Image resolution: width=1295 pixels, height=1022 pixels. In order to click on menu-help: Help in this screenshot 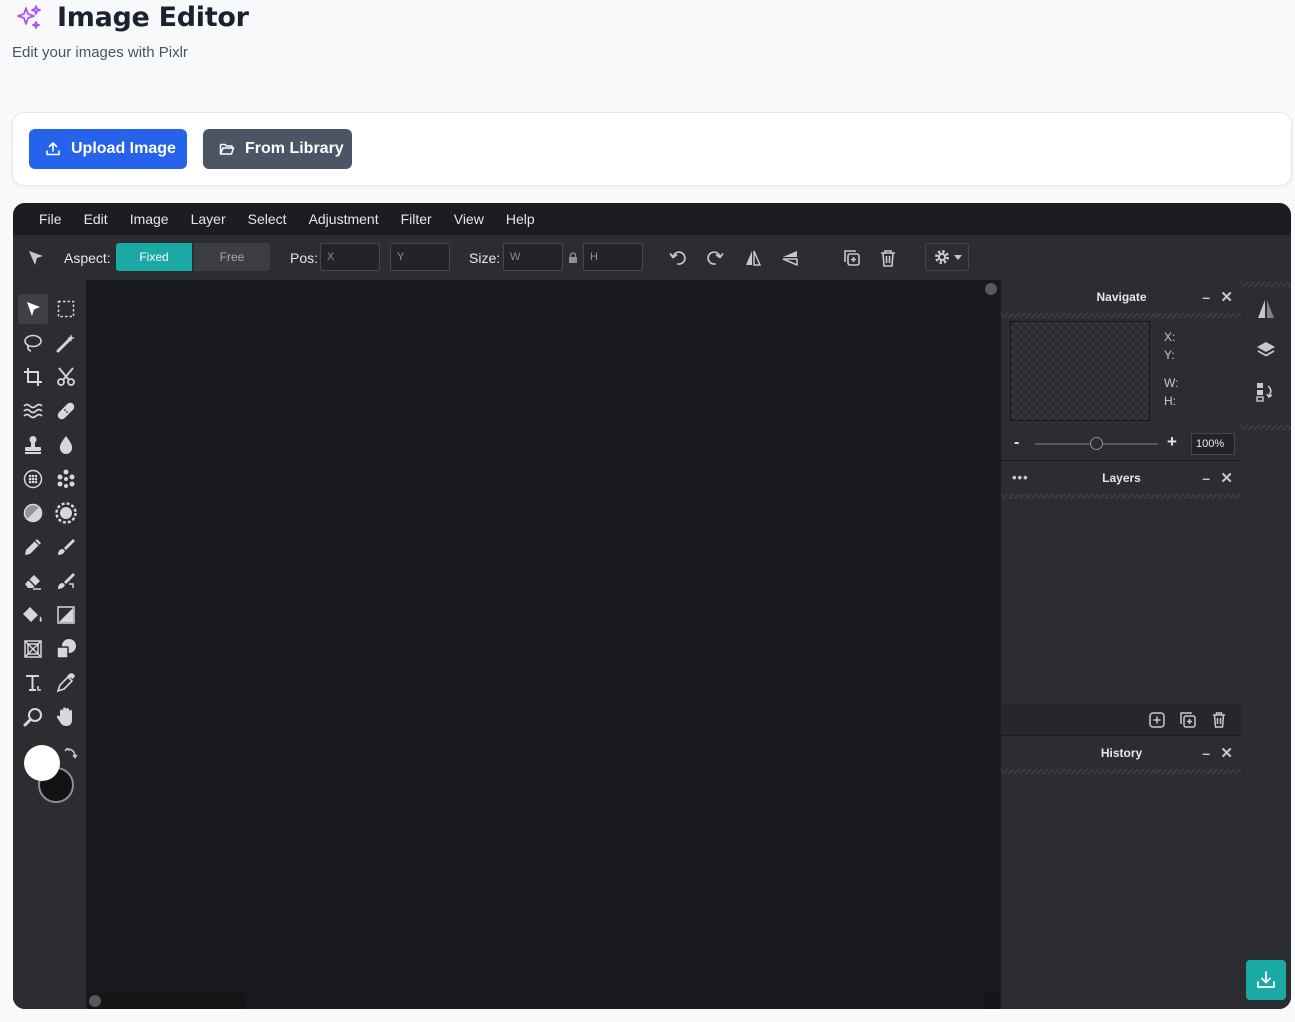, I will do `click(520, 219)`.